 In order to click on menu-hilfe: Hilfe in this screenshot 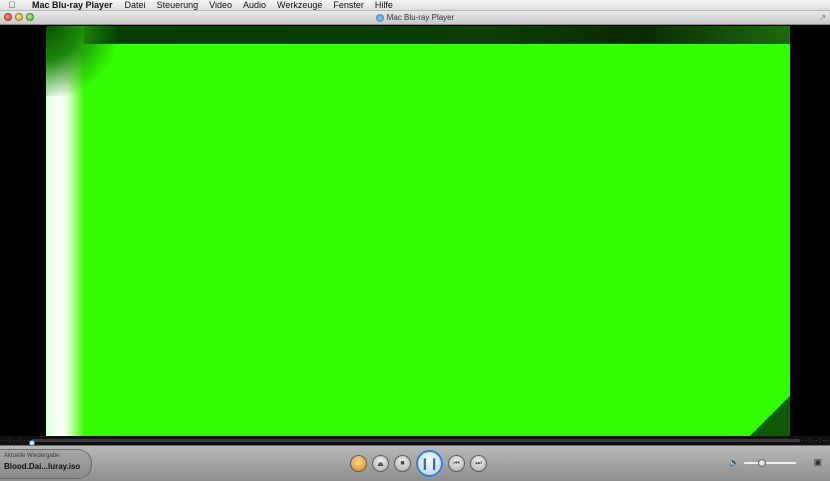, I will do `click(384, 5)`.